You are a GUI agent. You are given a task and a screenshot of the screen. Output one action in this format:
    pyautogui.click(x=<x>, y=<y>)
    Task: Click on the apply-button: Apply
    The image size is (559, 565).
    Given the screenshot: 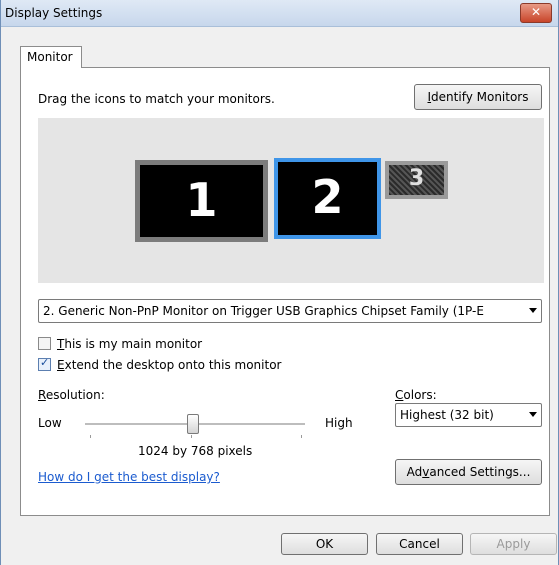 What is the action you would take?
    pyautogui.click(x=513, y=544)
    